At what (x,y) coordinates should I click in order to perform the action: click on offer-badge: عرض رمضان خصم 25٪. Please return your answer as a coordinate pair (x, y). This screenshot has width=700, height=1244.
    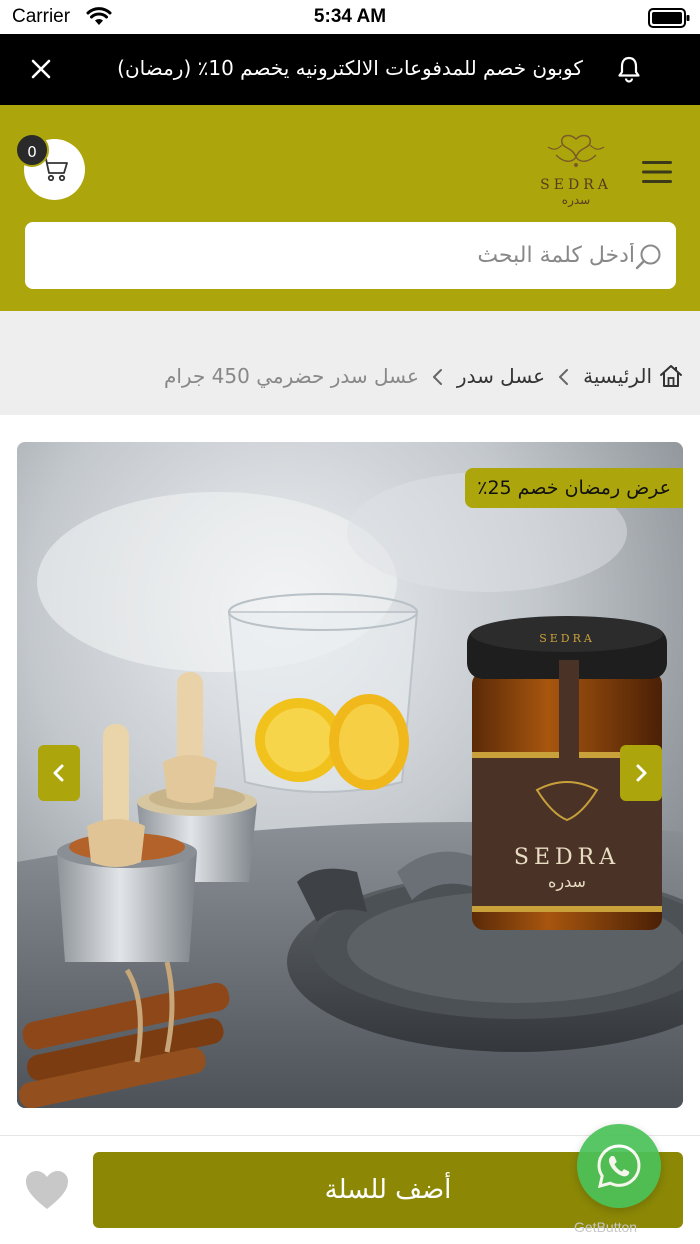
    Looking at the image, I should click on (574, 488).